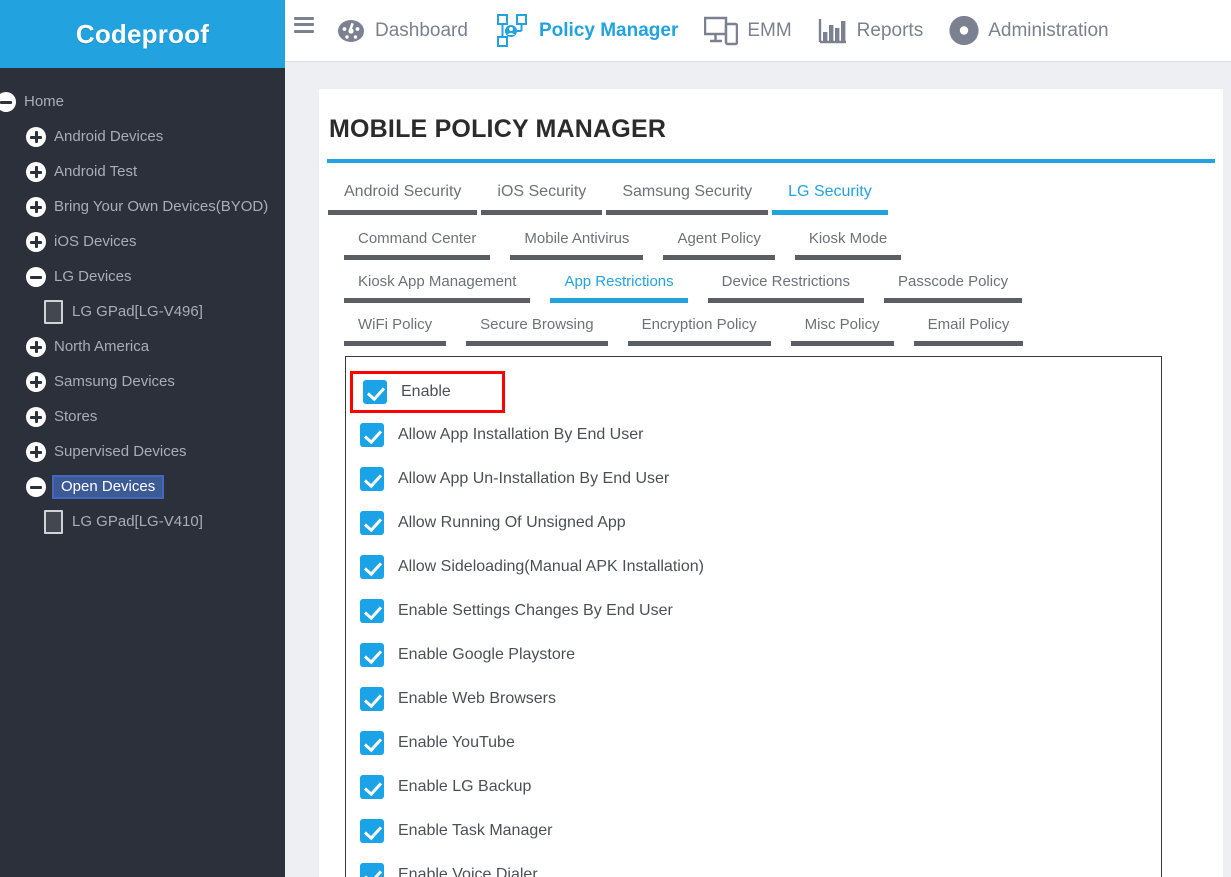 This screenshot has width=1231, height=877. What do you see at coordinates (486, 654) in the screenshot?
I see `option-label: Enable Google Playstore` at bounding box center [486, 654].